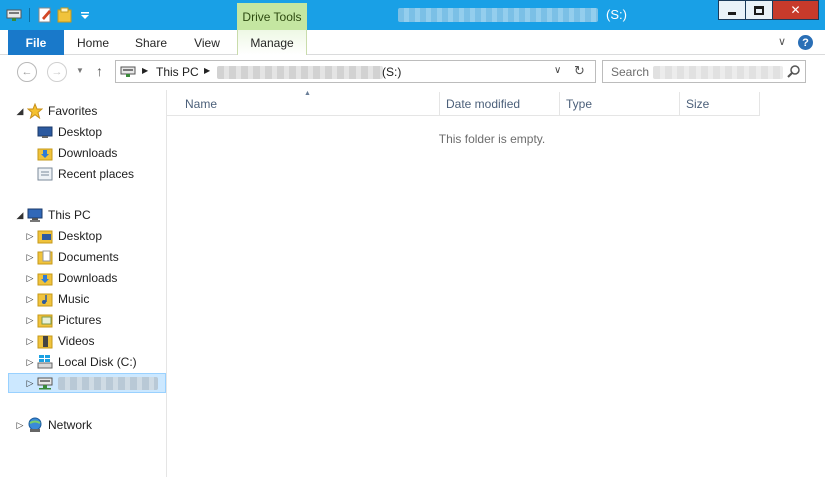  What do you see at coordinates (79, 174) in the screenshot?
I see `tree-item-recent-places: Recent places` at bounding box center [79, 174].